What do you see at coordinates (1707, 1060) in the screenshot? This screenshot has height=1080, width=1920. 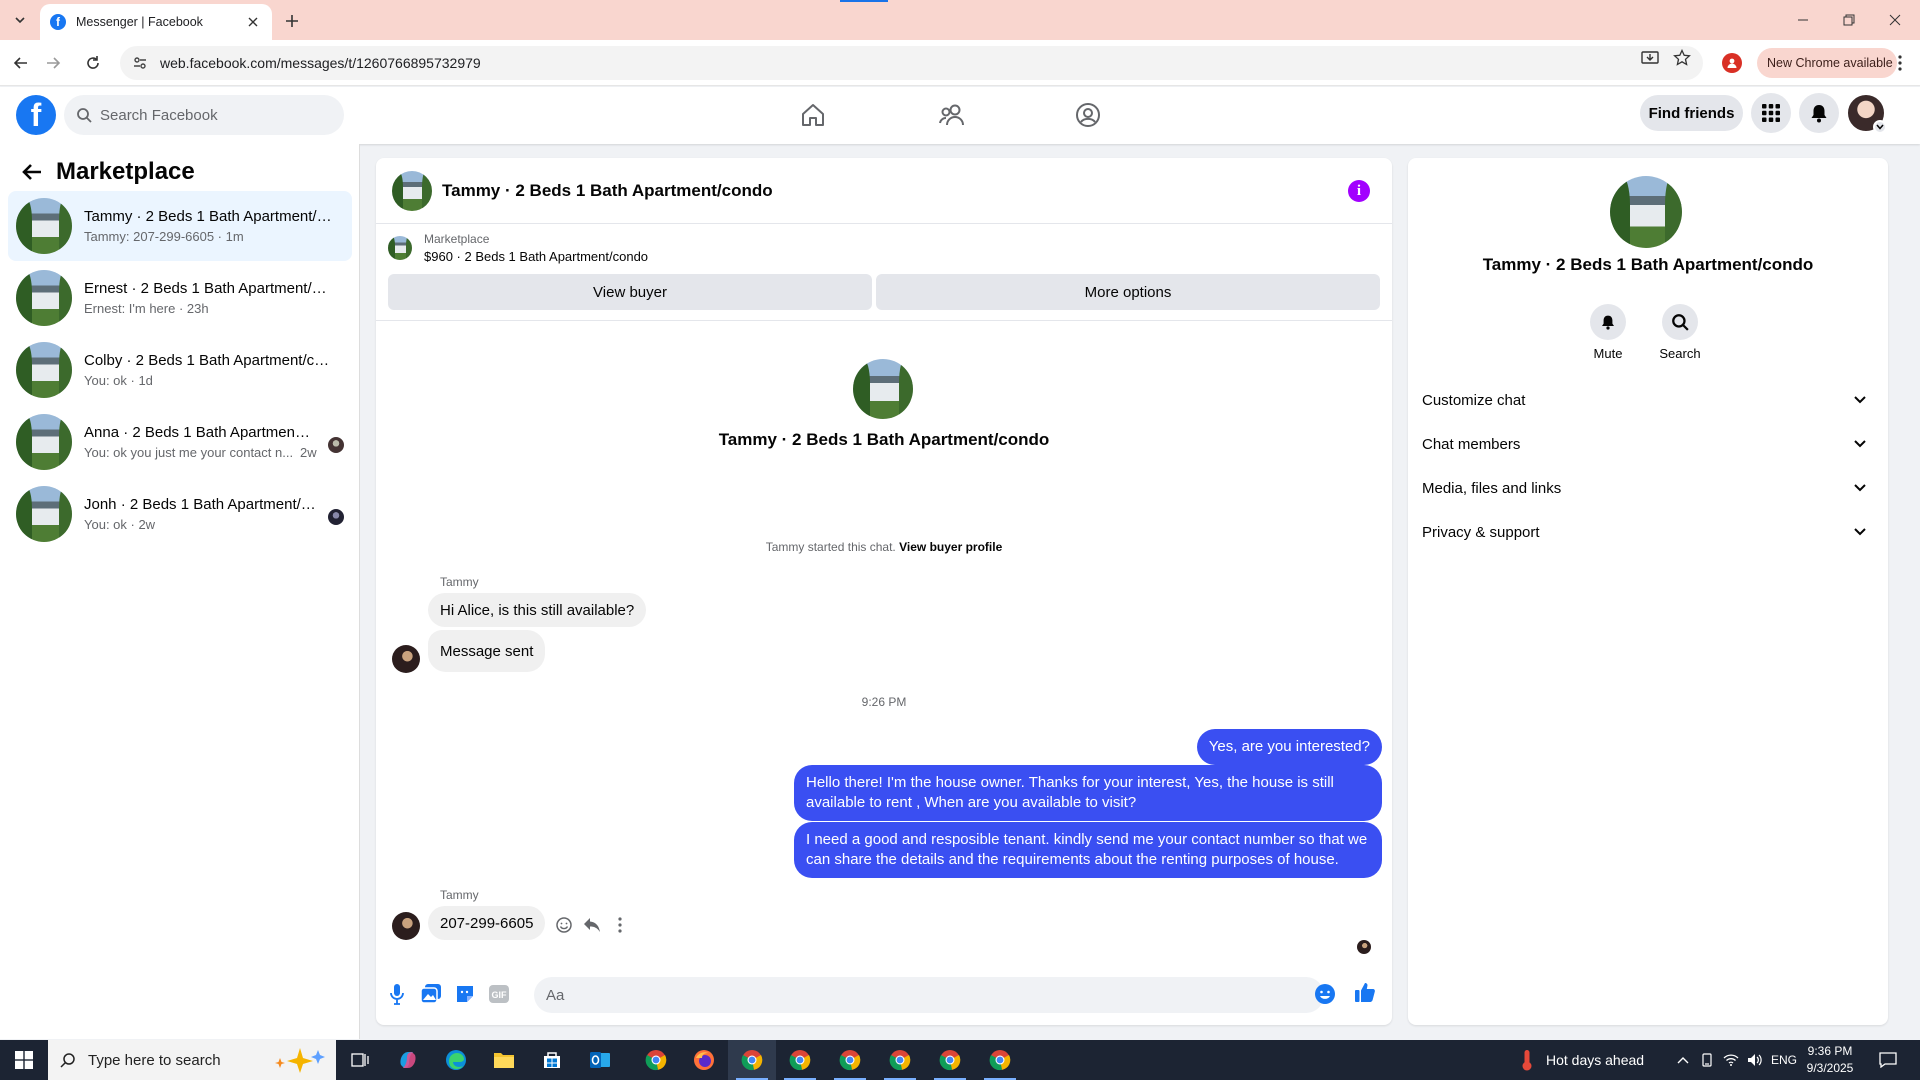 I see `meet-now-icon` at bounding box center [1707, 1060].